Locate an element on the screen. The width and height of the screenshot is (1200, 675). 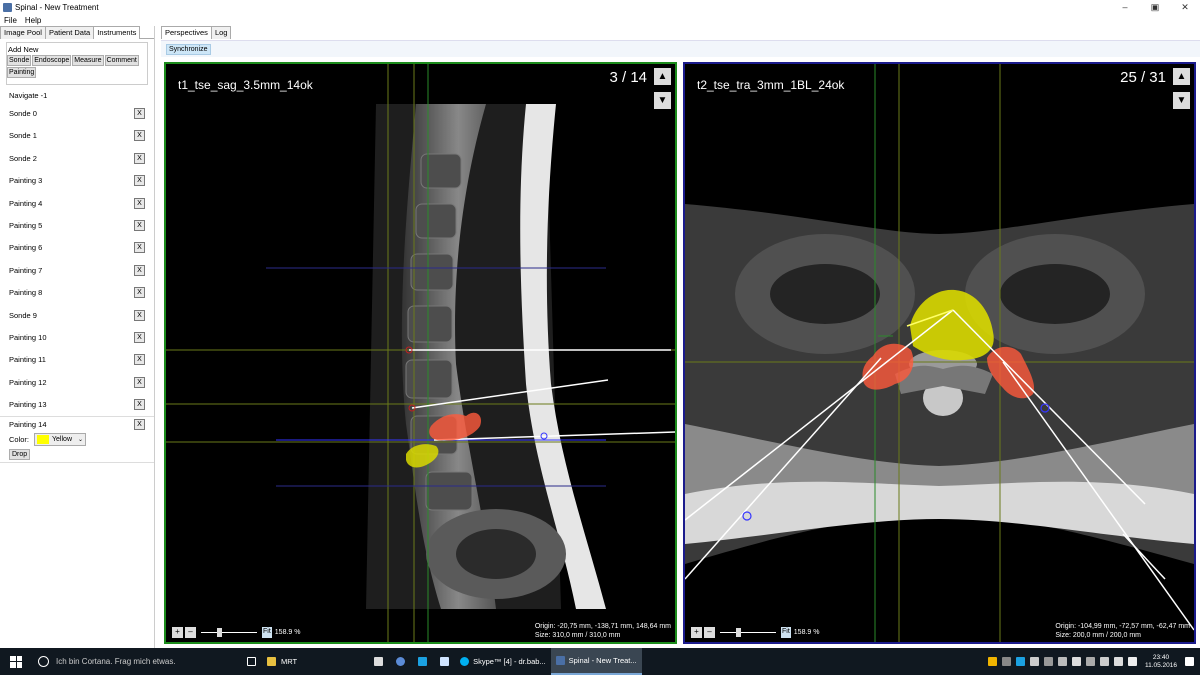
tab-log: Log is located at coordinates (221, 32).